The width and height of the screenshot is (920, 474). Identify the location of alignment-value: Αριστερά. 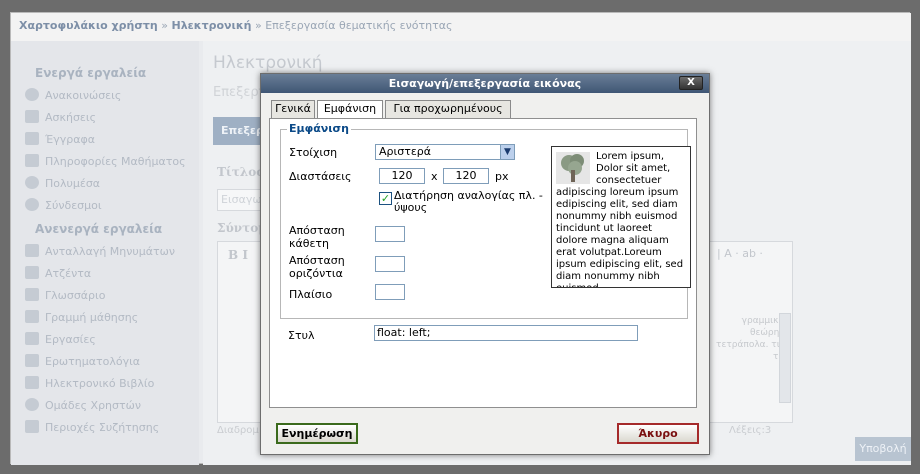
(405, 151).